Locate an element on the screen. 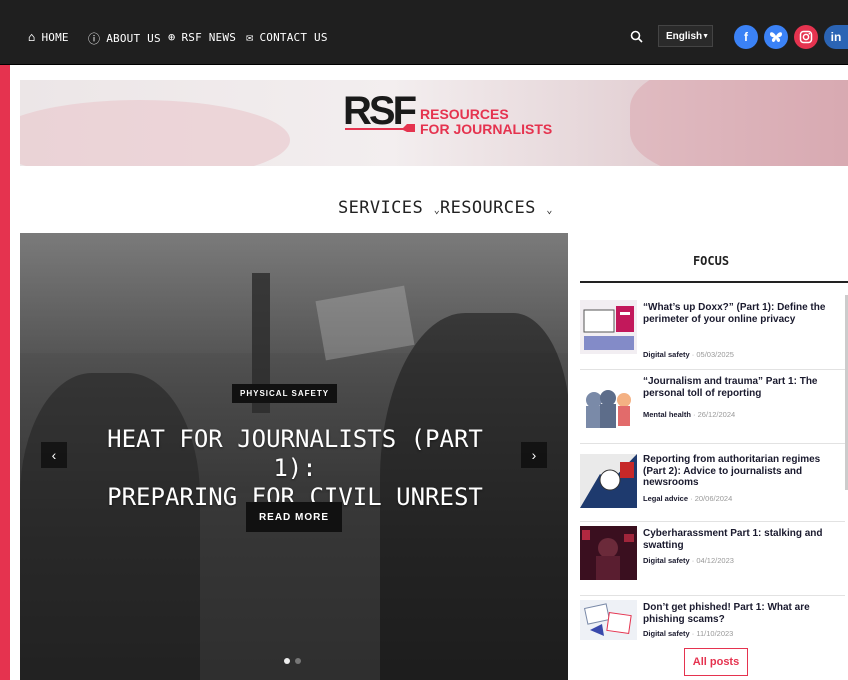 The width and height of the screenshot is (848, 680). nav-news-label: RSF NEWS is located at coordinates (209, 37).